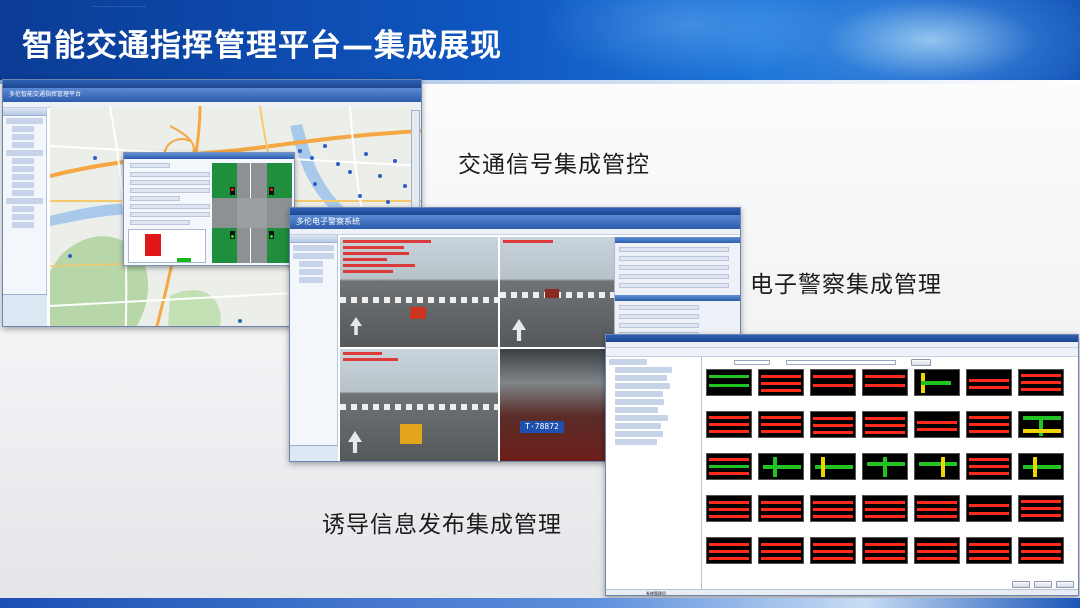  What do you see at coordinates (209, 209) in the screenshot?
I see `signal-control-dialog` at bounding box center [209, 209].